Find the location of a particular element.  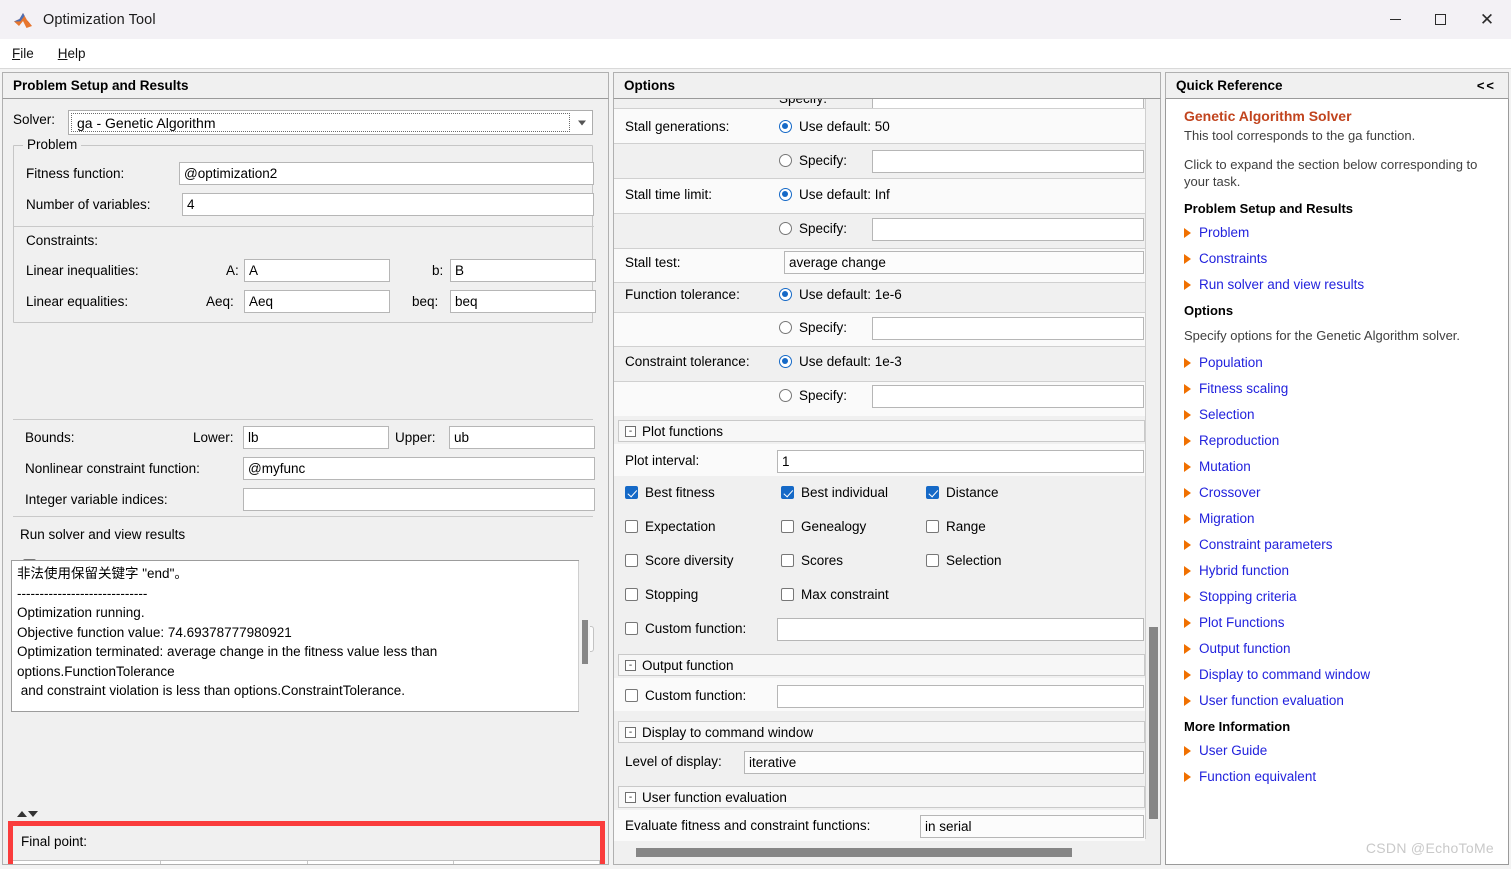

plot-cb-distance is located at coordinates (932, 492).